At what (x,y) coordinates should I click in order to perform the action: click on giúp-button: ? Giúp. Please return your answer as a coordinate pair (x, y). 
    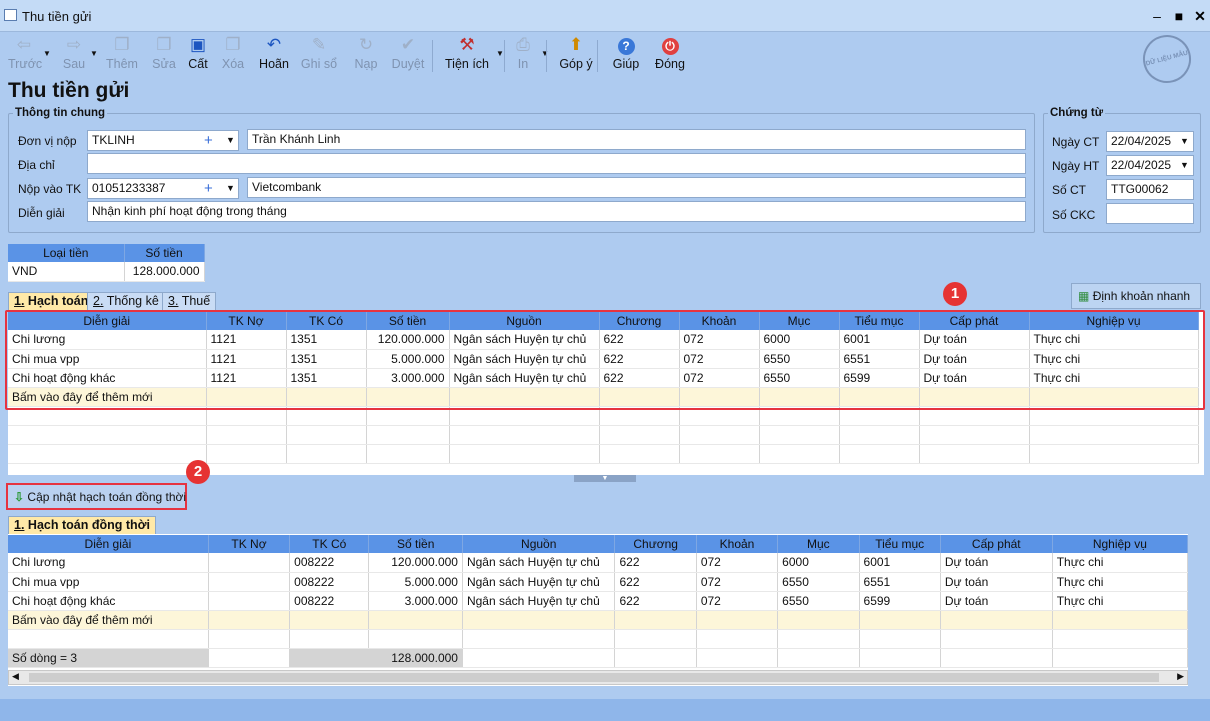
    Looking at the image, I should click on (626, 55).